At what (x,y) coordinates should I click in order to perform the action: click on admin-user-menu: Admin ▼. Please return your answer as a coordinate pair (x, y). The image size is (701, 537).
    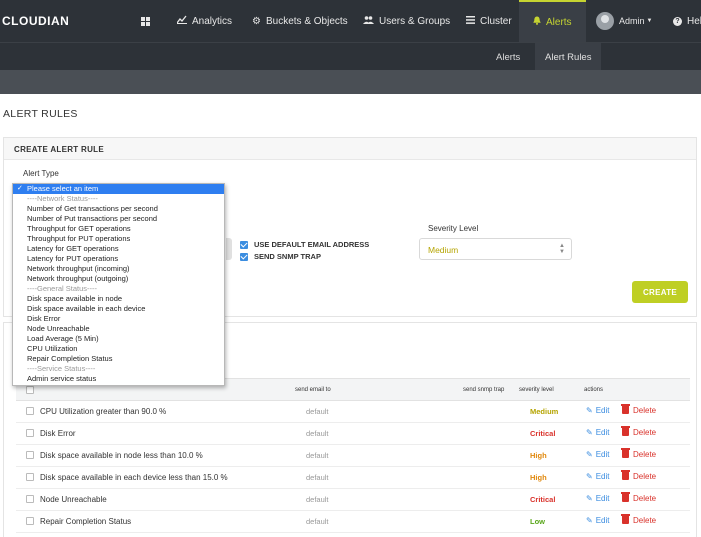
    Looking at the image, I should click on (624, 21).